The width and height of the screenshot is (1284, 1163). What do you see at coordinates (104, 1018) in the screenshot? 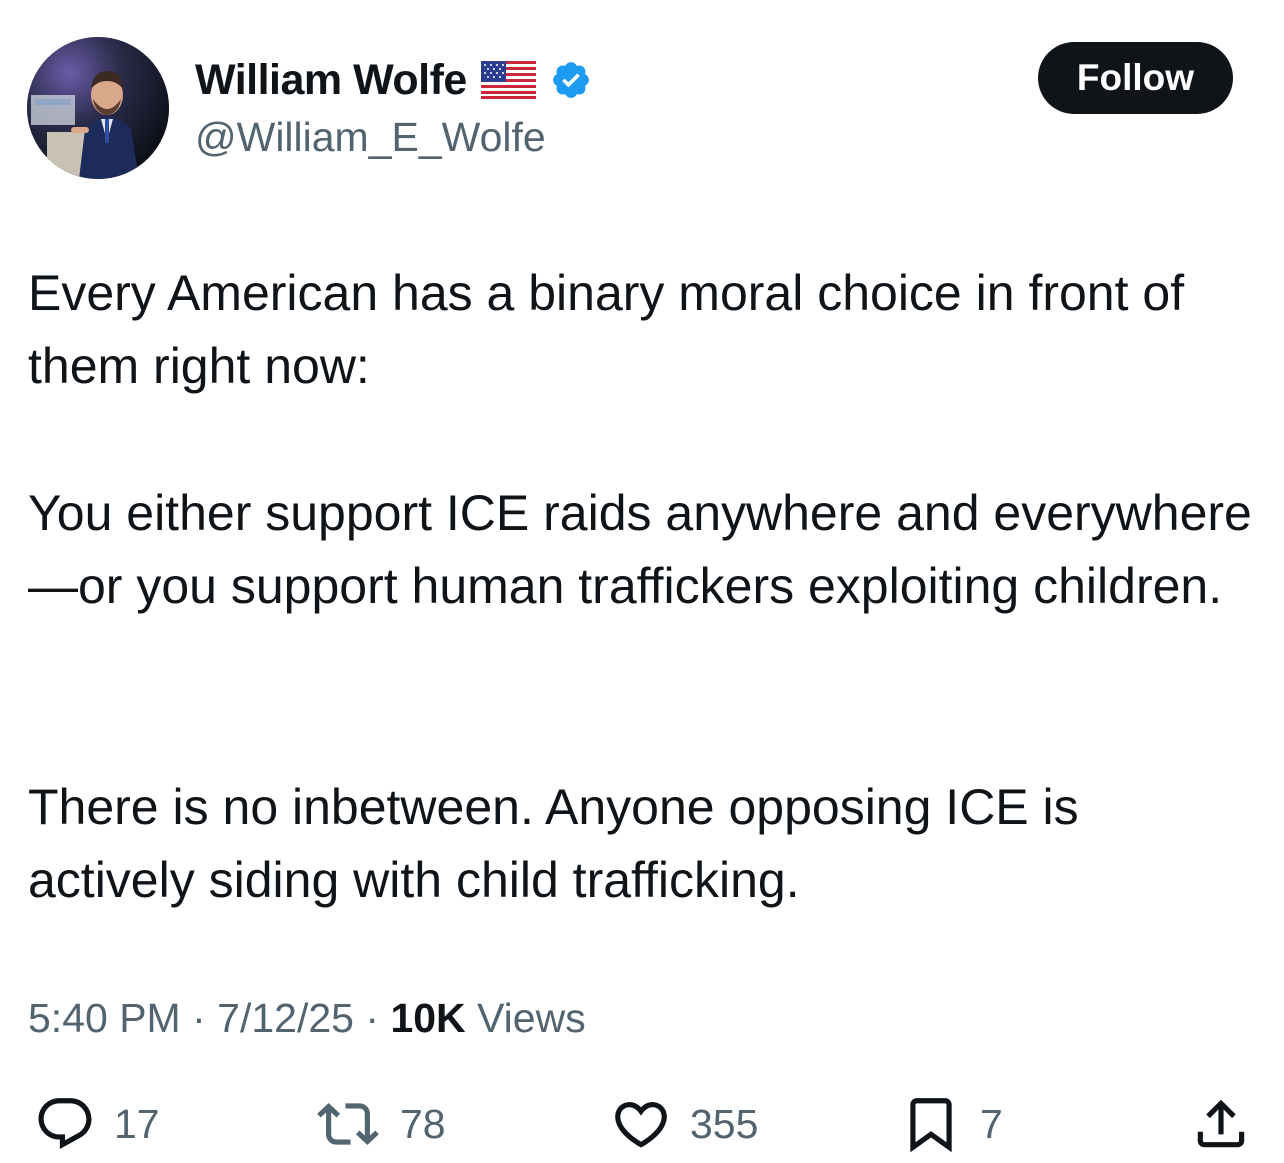
I see `tweet-time: 5:40 PM` at bounding box center [104, 1018].